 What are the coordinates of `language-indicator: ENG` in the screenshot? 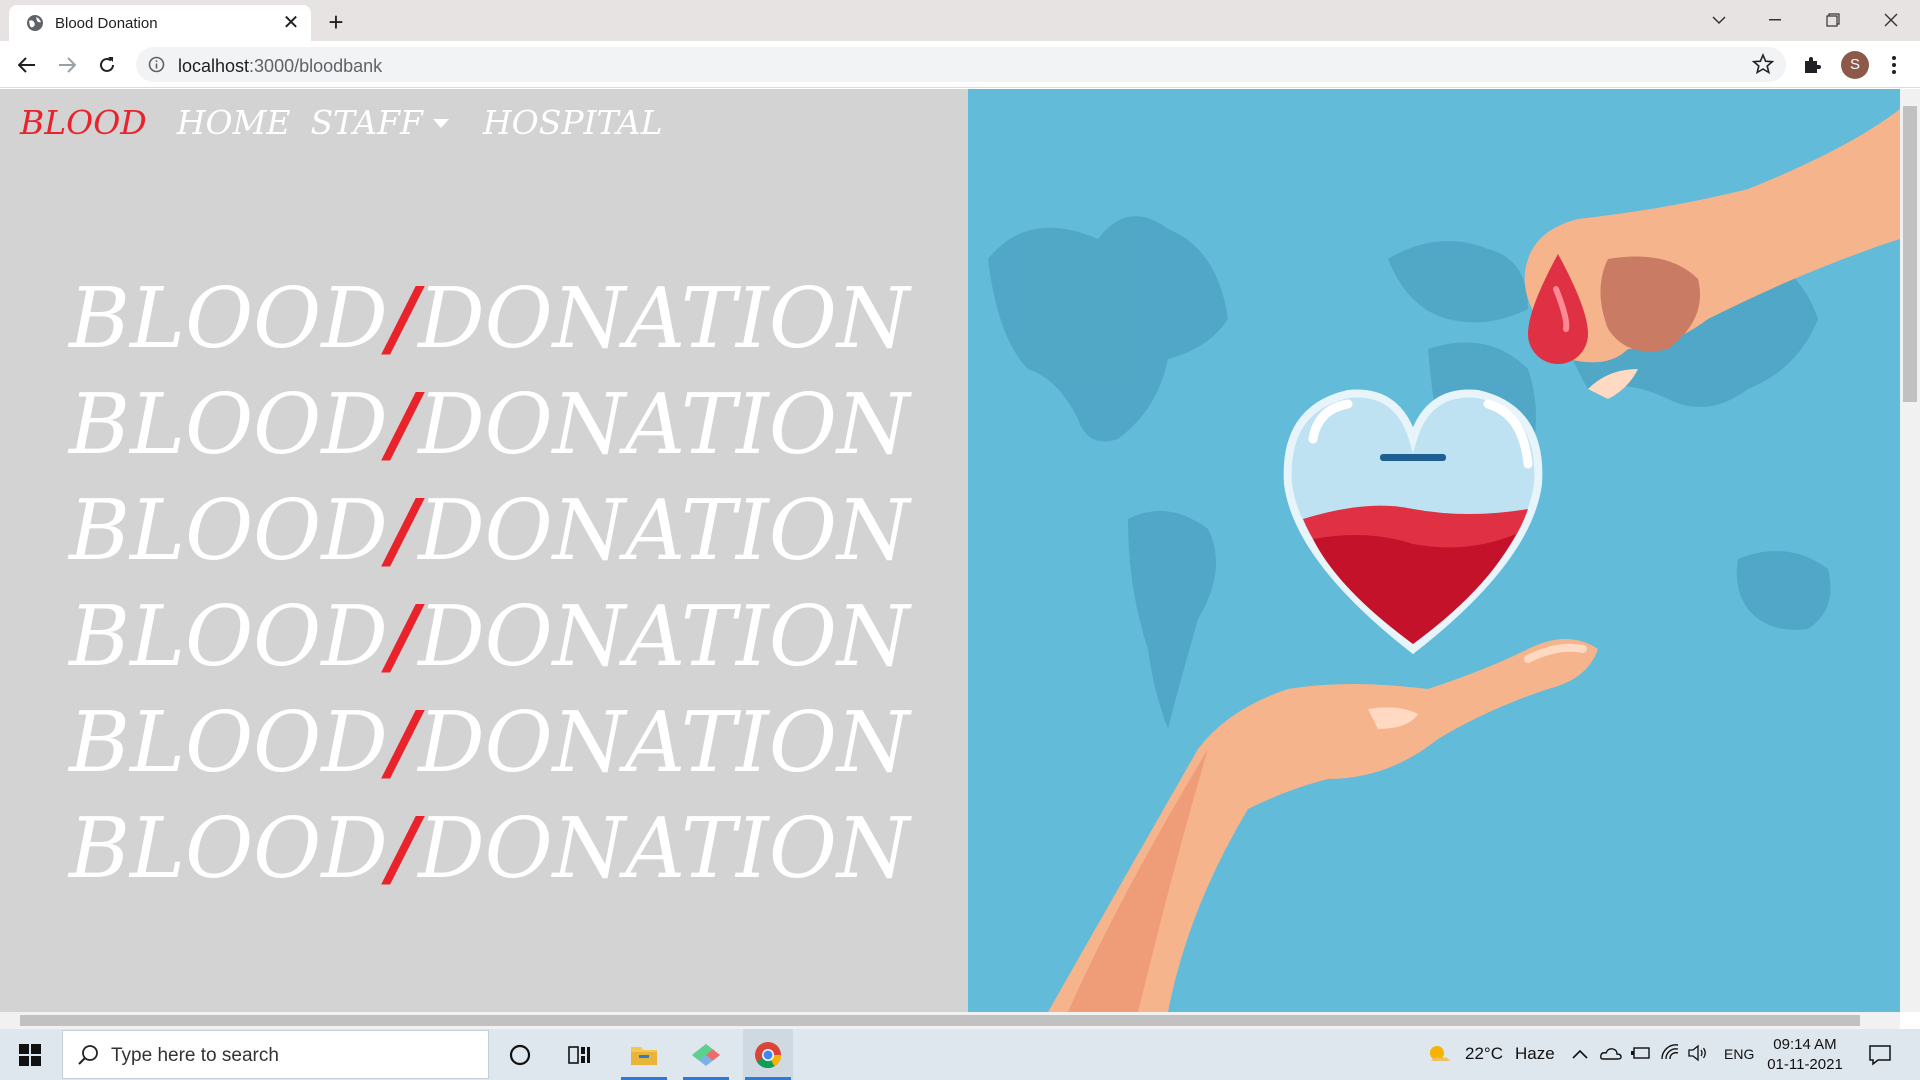 It's located at (1739, 1054).